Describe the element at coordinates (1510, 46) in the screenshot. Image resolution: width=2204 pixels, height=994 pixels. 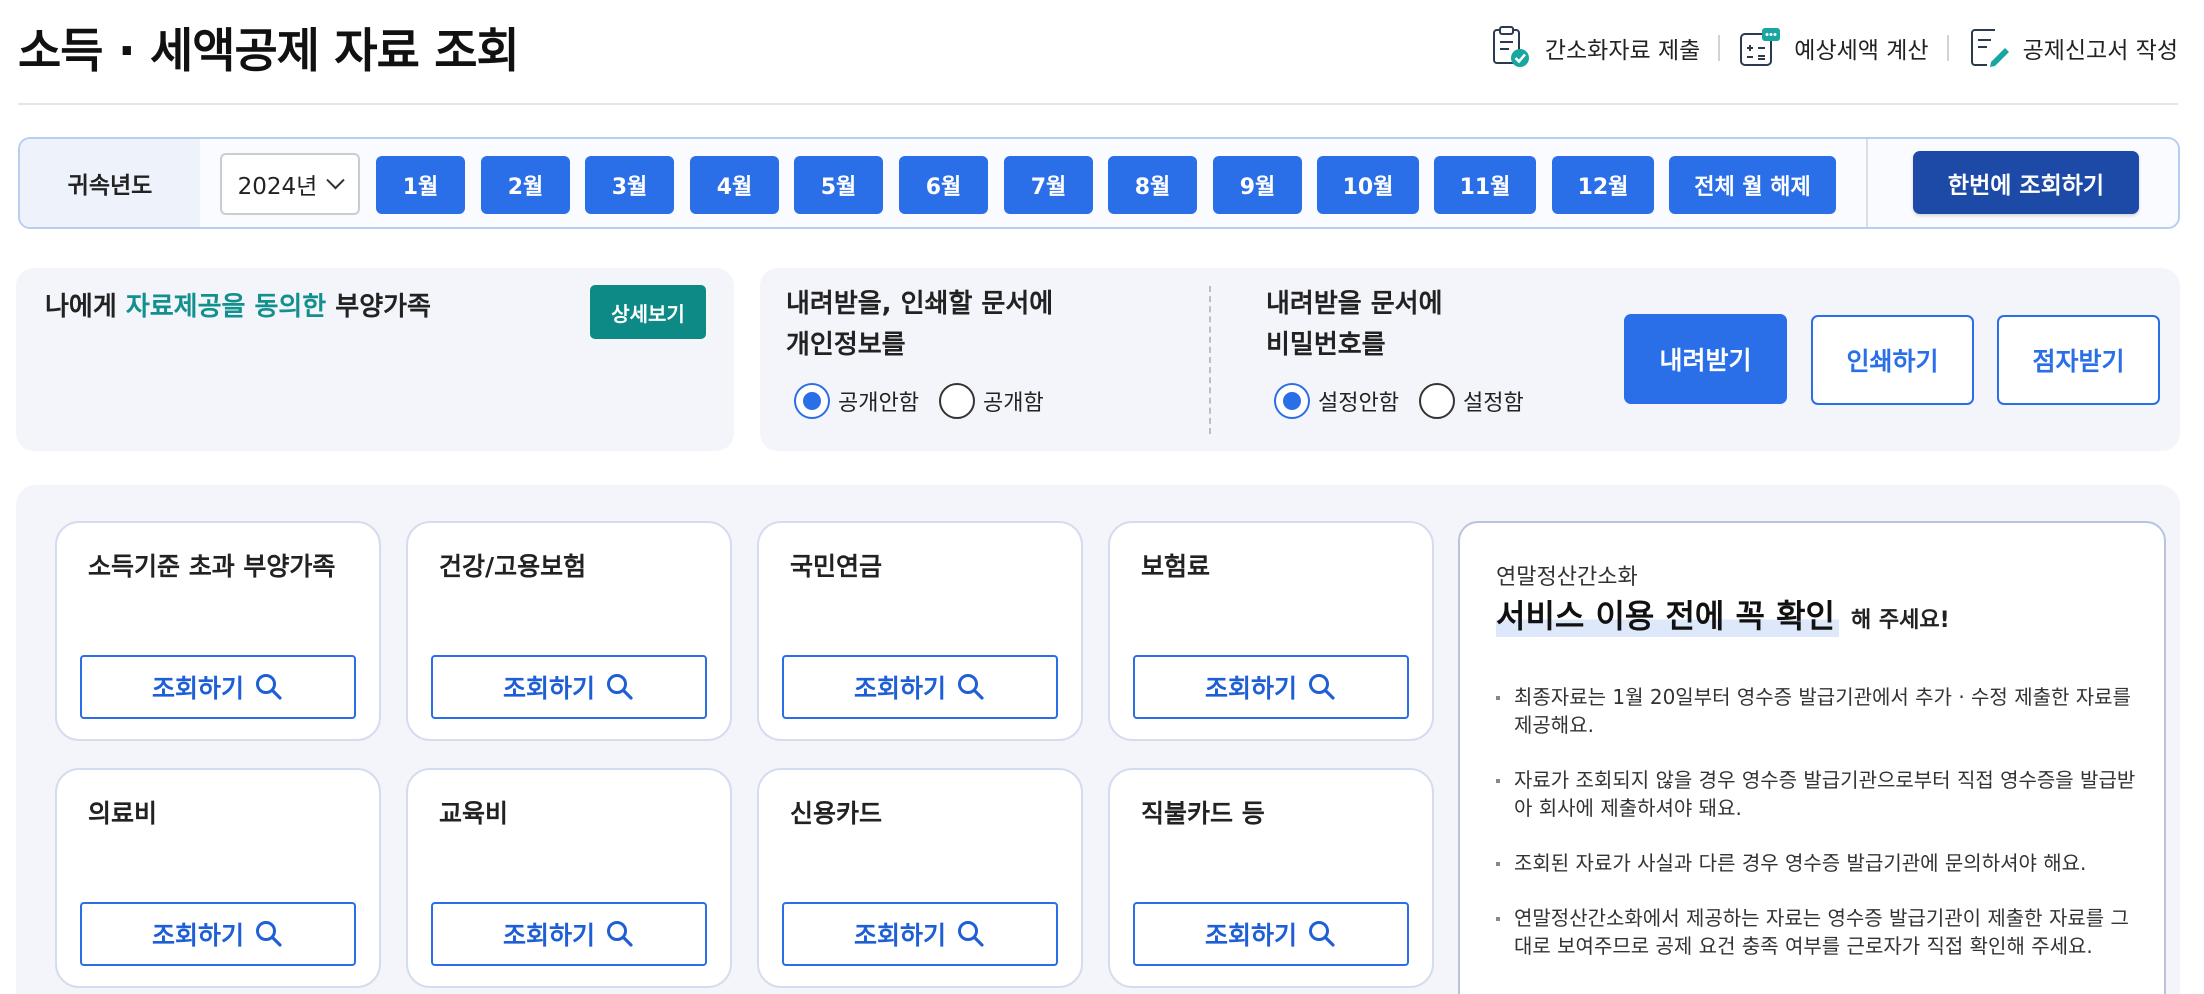
I see `document-check-icon` at that location.